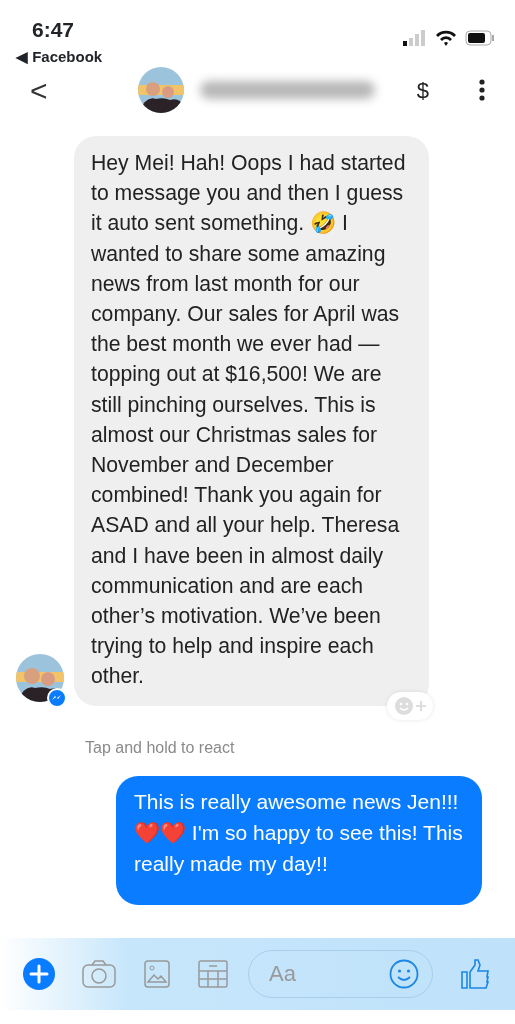 Image resolution: width=515 pixels, height=1024 pixels. Describe the element at coordinates (404, 974) in the screenshot. I see `emoji-icon` at that location.